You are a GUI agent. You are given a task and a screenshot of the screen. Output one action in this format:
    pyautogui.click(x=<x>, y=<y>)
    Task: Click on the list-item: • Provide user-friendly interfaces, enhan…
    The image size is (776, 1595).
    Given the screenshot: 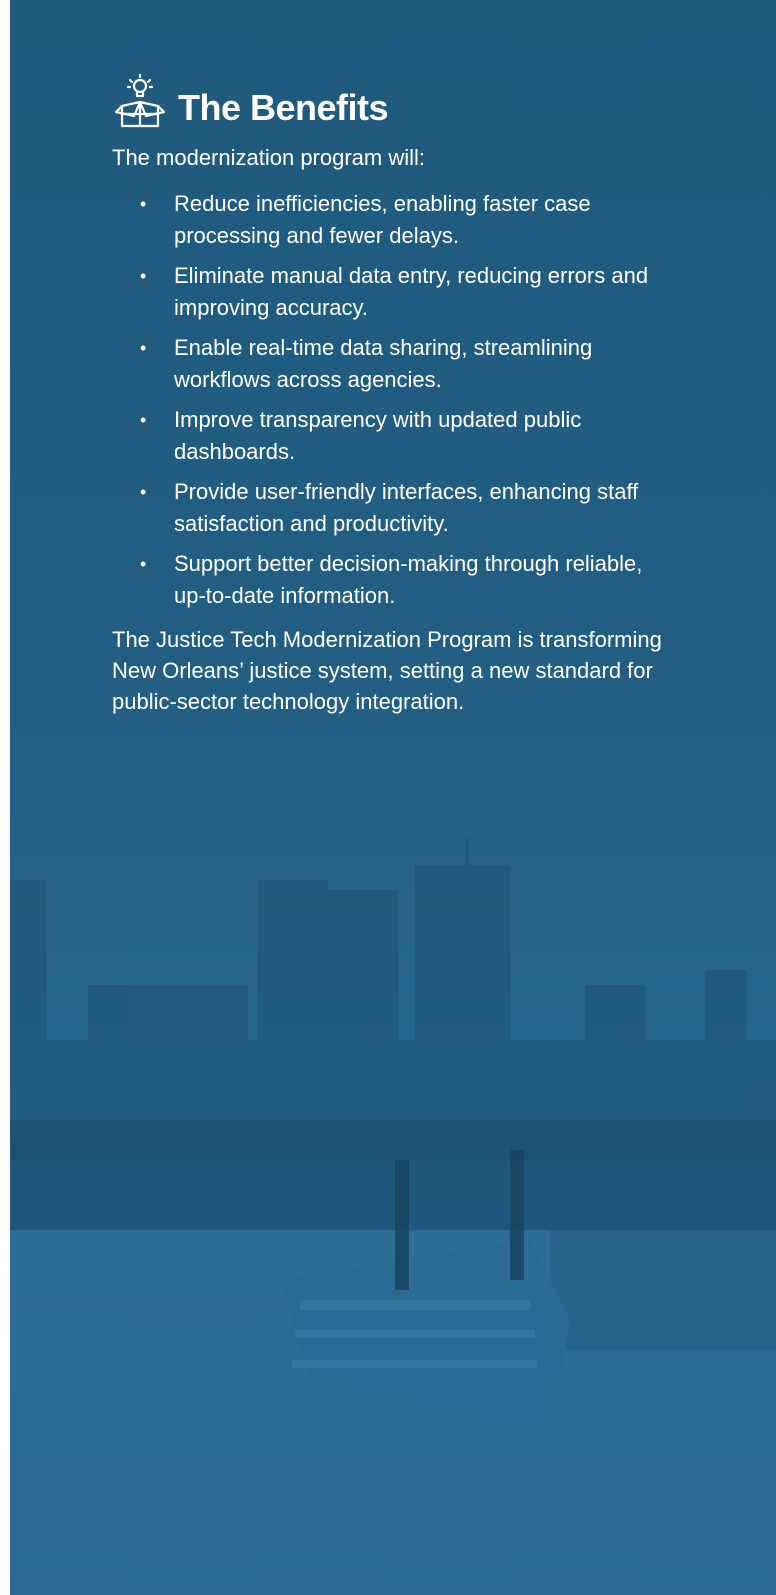 What is the action you would take?
    pyautogui.click(x=406, y=508)
    